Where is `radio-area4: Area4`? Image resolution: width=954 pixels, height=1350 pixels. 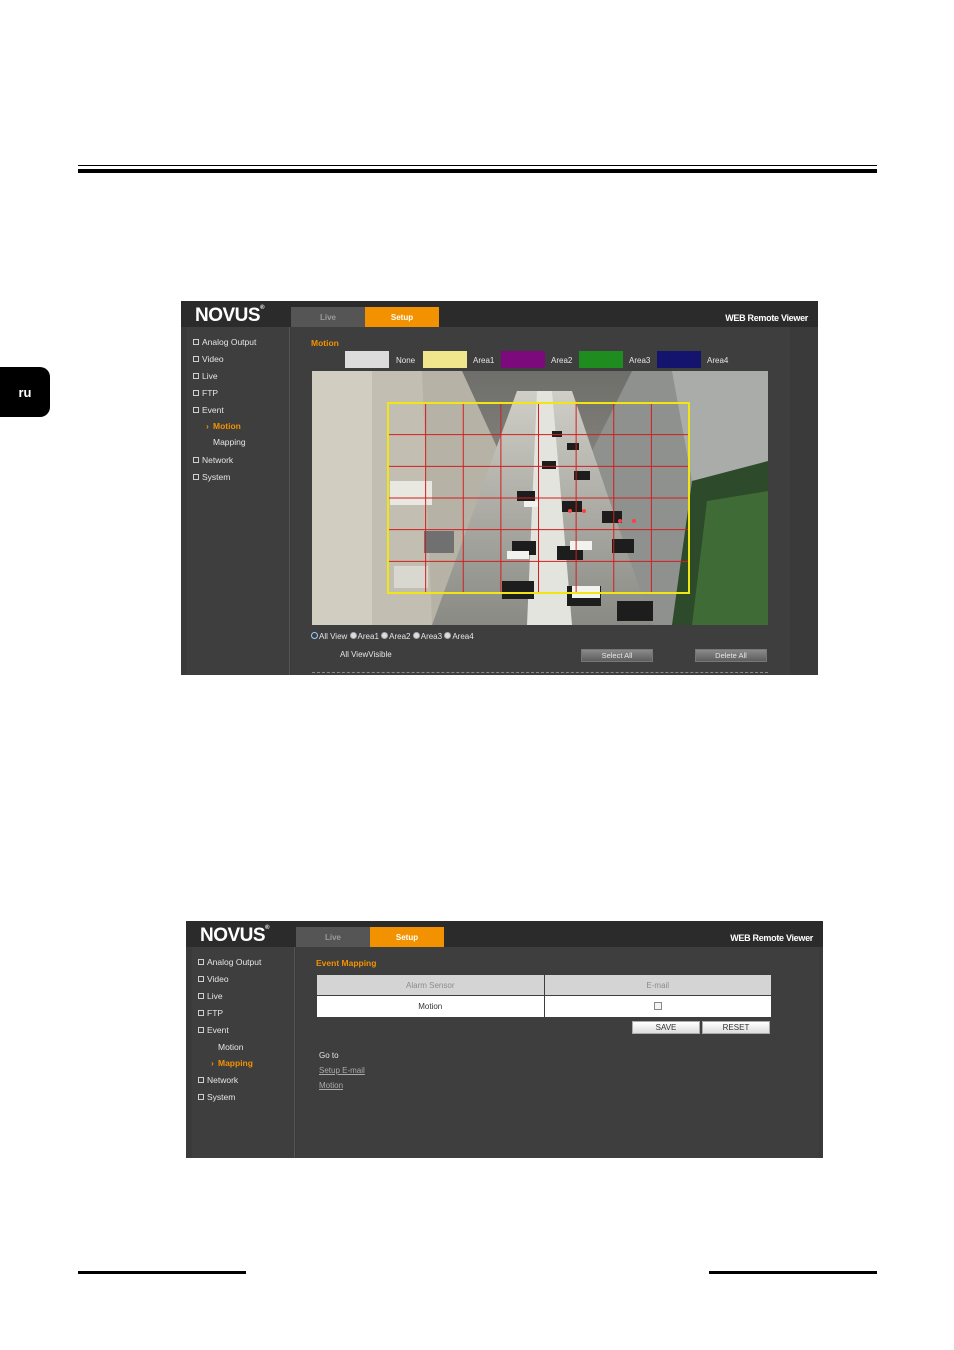
radio-area4: Area4 is located at coordinates (459, 636).